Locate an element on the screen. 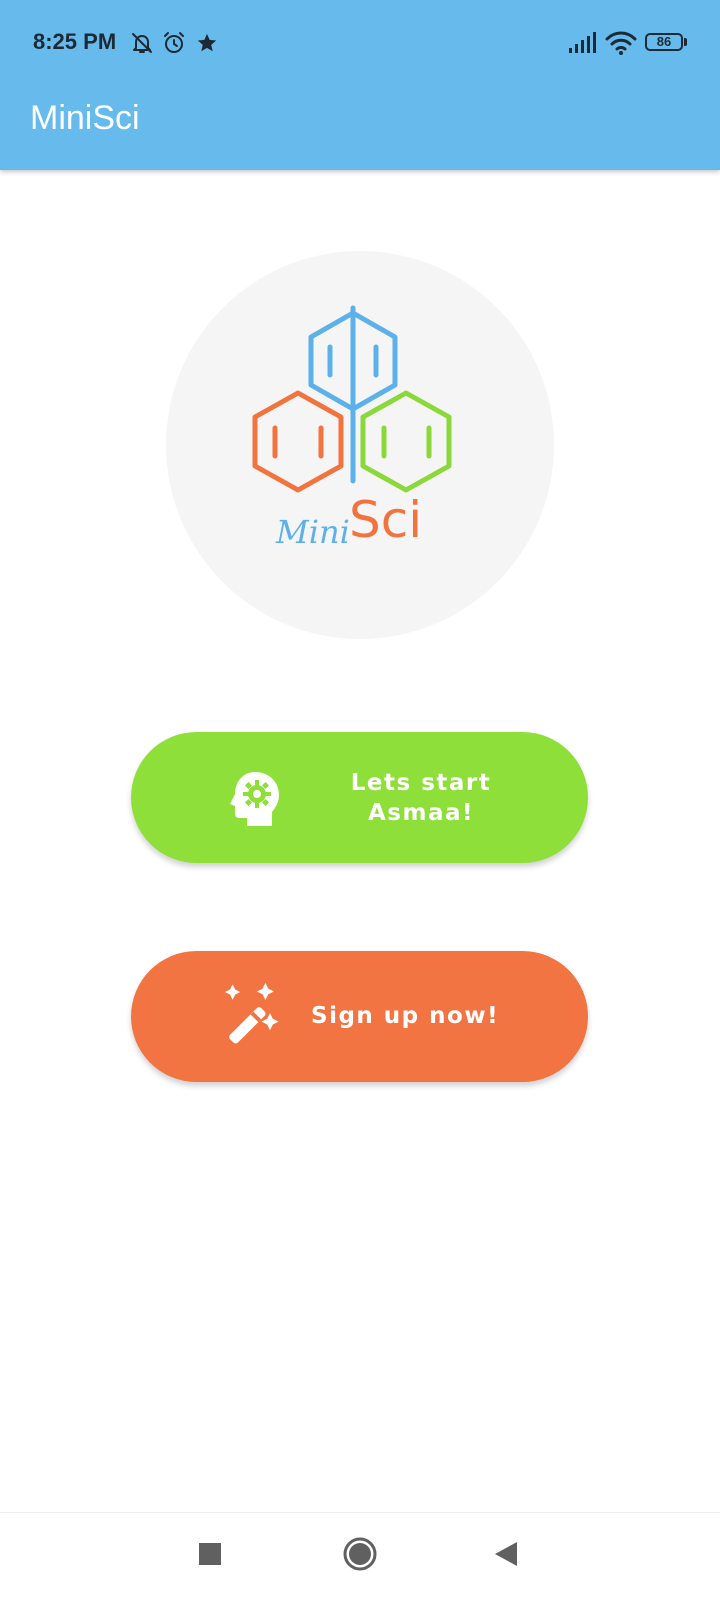  logo: Mini Sci is located at coordinates (360, 445).